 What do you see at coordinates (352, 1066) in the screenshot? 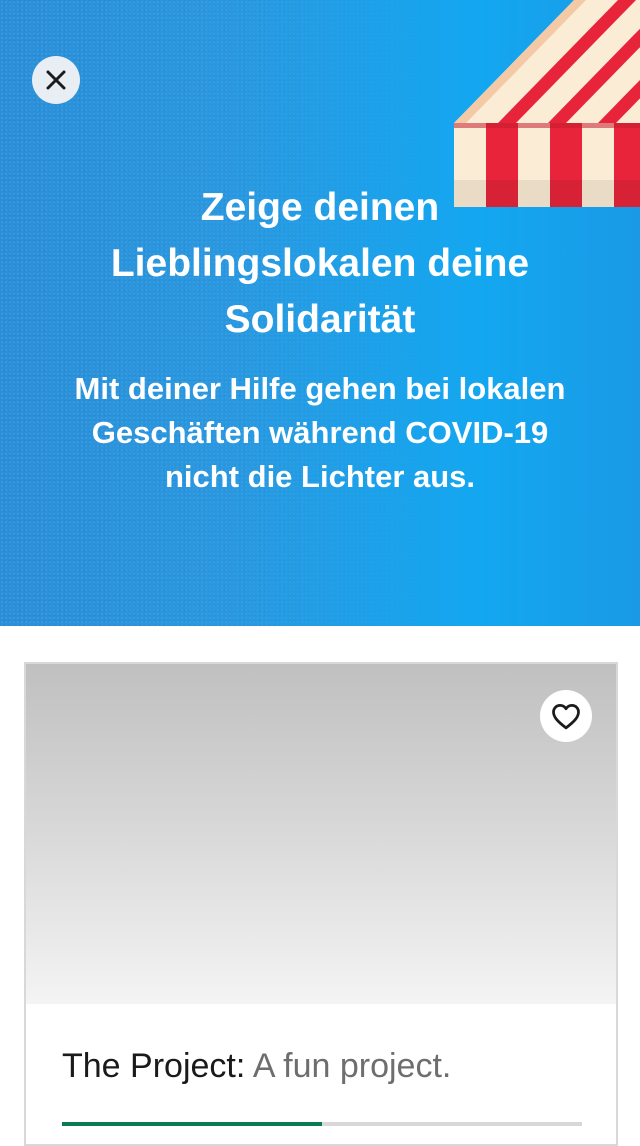
I see `project-description: A fun project.` at bounding box center [352, 1066].